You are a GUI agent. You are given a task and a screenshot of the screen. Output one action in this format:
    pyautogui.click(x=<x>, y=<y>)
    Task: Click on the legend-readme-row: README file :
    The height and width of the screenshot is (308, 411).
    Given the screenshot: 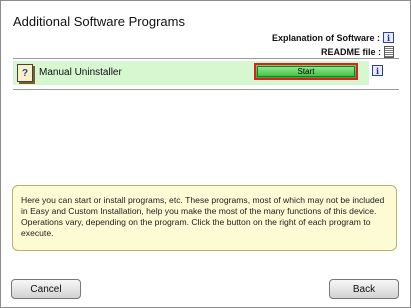 What is the action you would take?
    pyautogui.click(x=333, y=51)
    